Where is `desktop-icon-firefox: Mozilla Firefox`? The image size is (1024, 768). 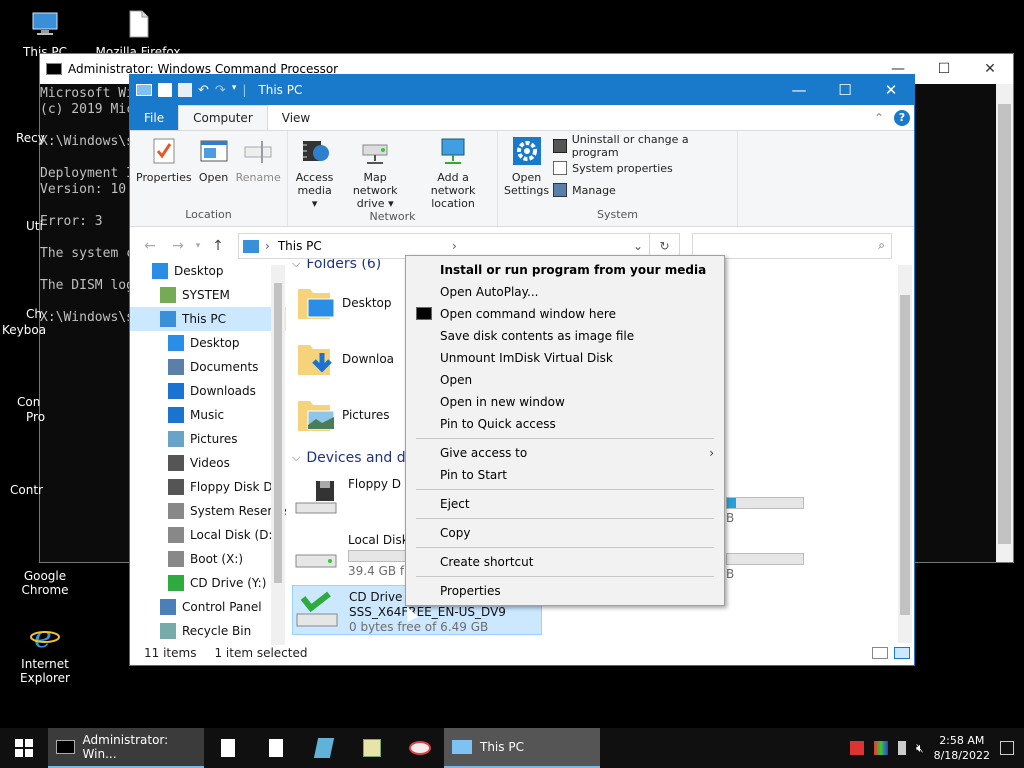 desktop-icon-firefox: Mozilla Firefox is located at coordinates (138, 33).